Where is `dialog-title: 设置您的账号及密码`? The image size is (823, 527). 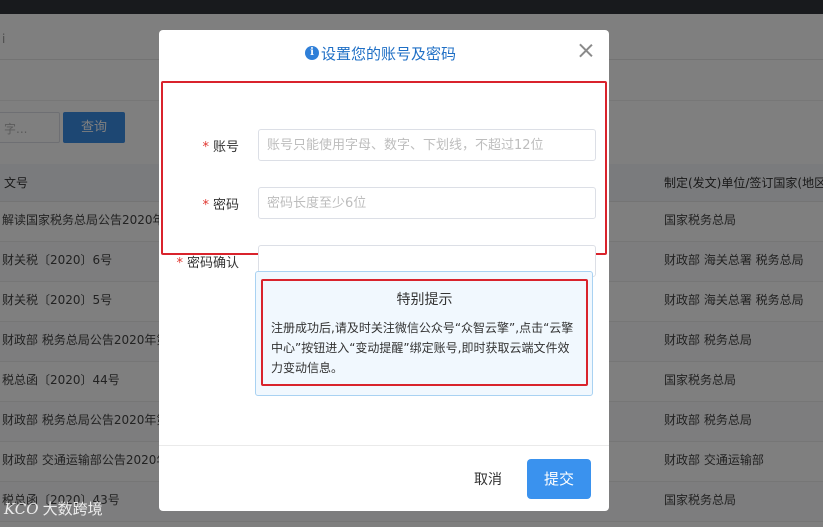
dialog-title: 设置您的账号及密码 is located at coordinates (389, 54).